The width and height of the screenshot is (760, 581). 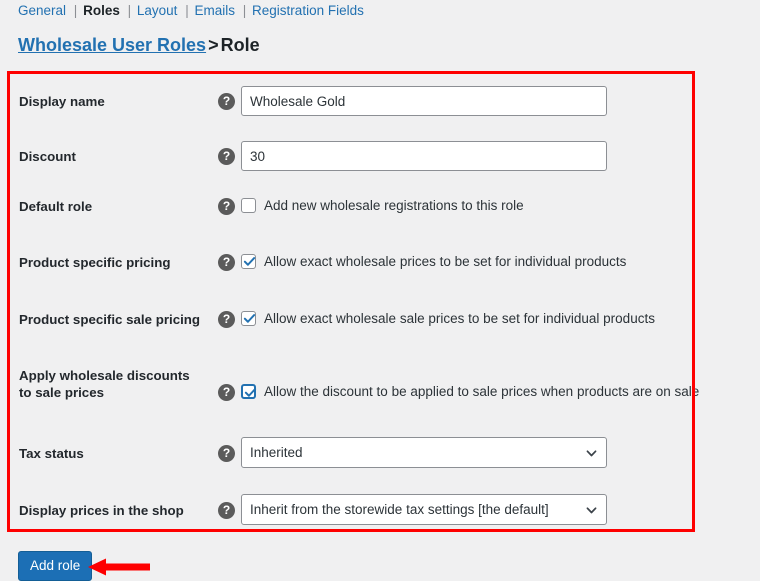 I want to click on tab-roles: Roles, so click(x=101, y=10).